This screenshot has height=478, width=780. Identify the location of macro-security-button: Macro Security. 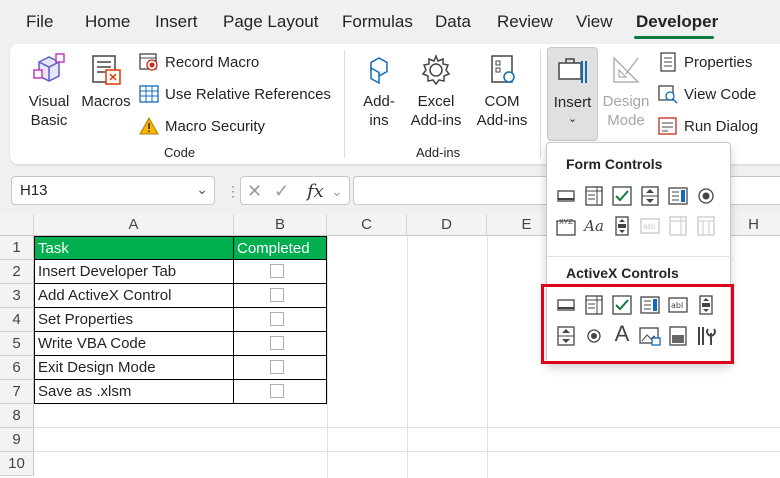
(201, 126).